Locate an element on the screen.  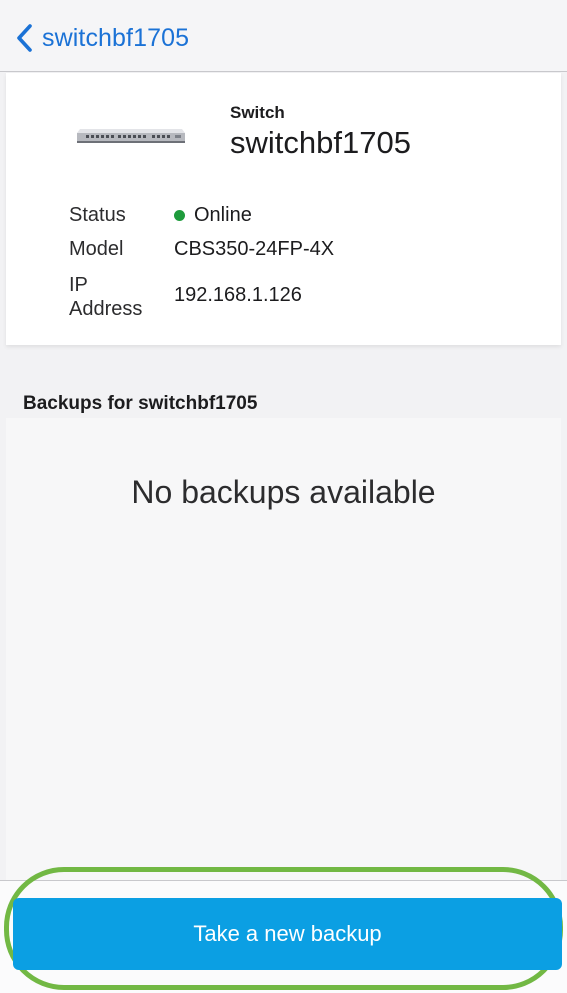
status-label: Status is located at coordinates (97, 215).